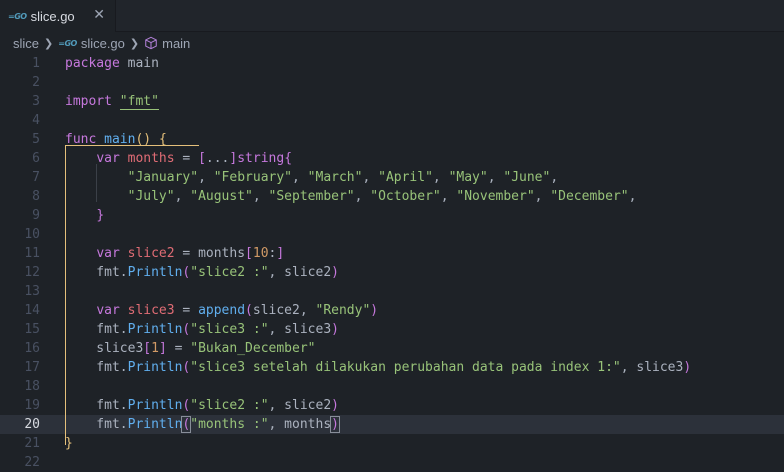  What do you see at coordinates (32, 424) in the screenshot?
I see `line-number: 20` at bounding box center [32, 424].